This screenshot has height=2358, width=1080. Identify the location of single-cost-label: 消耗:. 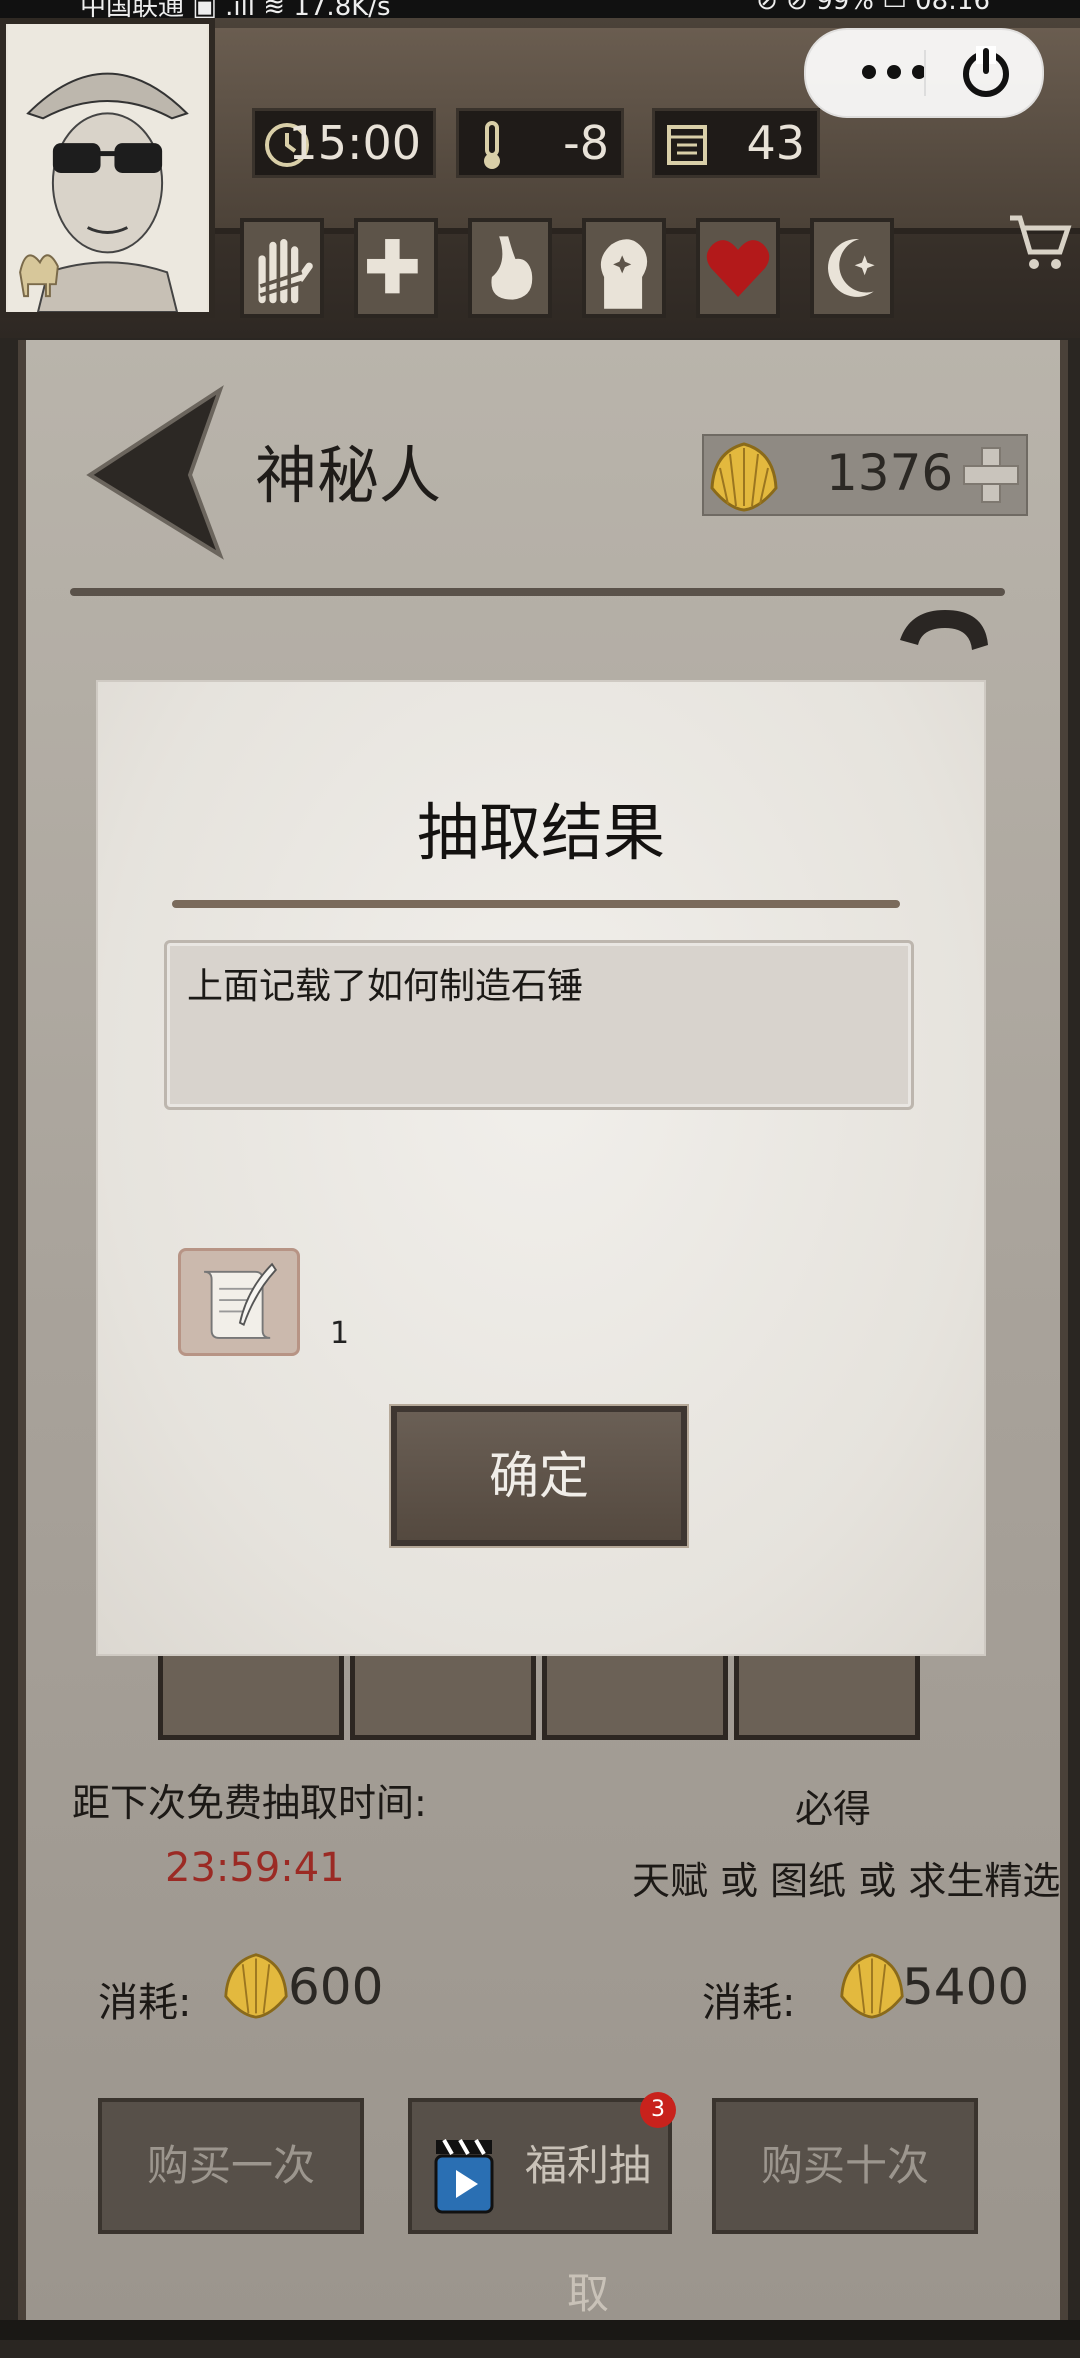
(145, 2003).